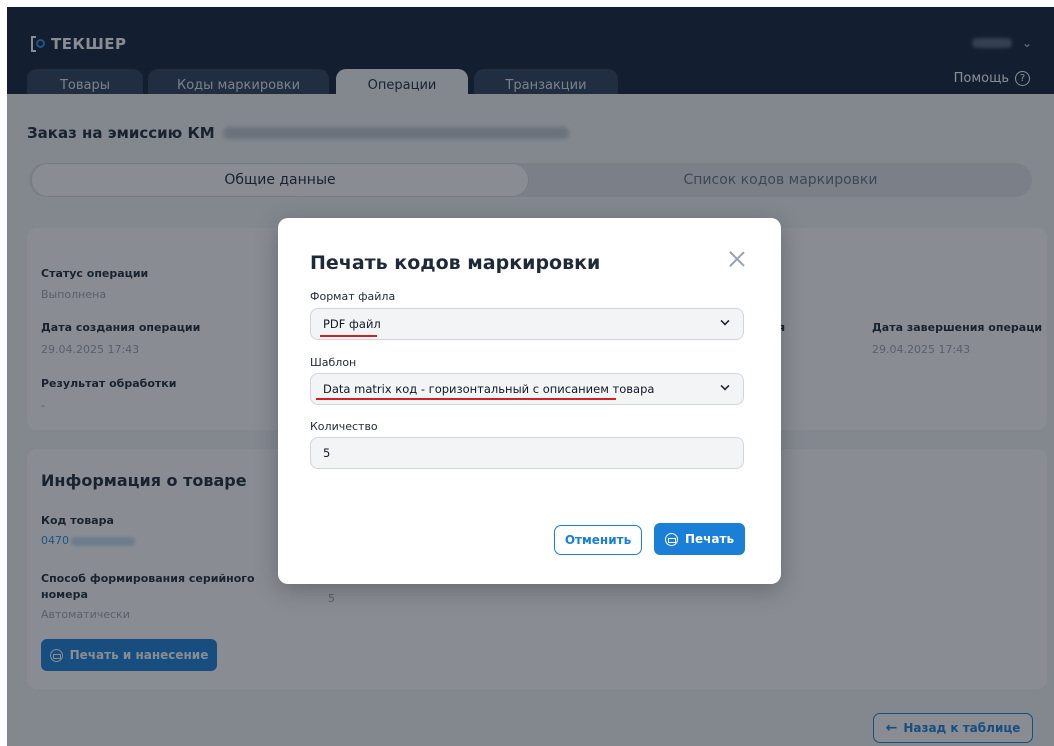  What do you see at coordinates (466, 399) in the screenshot?
I see `annotation-underline-template` at bounding box center [466, 399].